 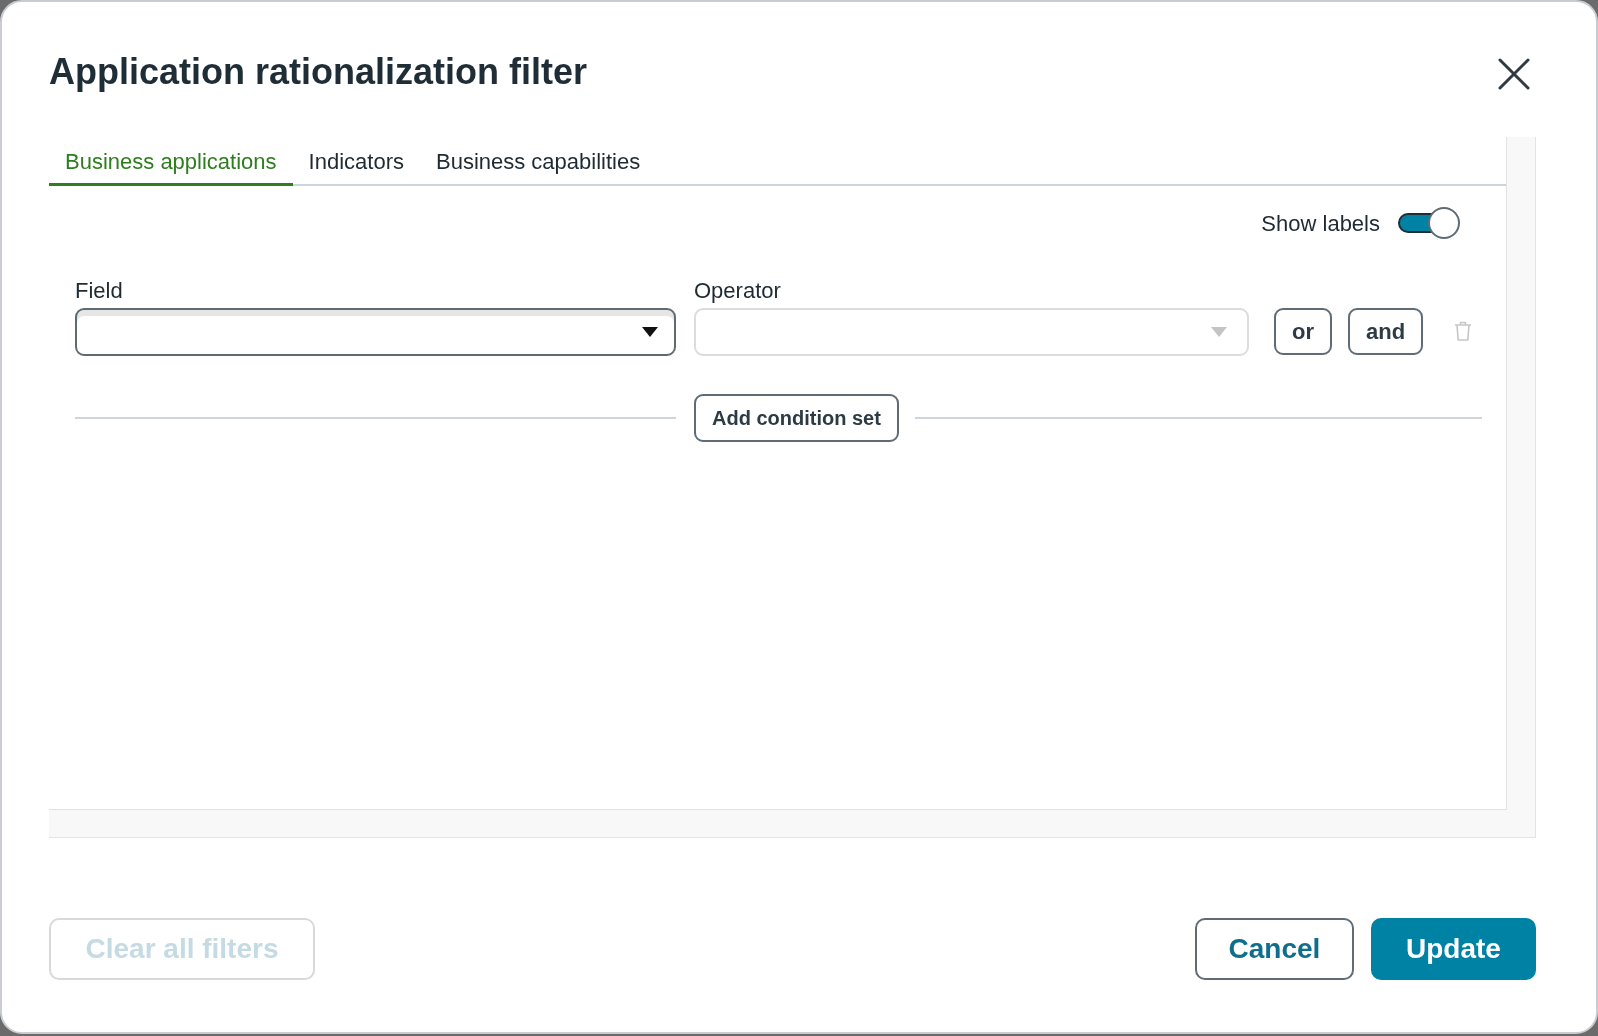 What do you see at coordinates (1386, 331) in the screenshot?
I see `logic-button: and` at bounding box center [1386, 331].